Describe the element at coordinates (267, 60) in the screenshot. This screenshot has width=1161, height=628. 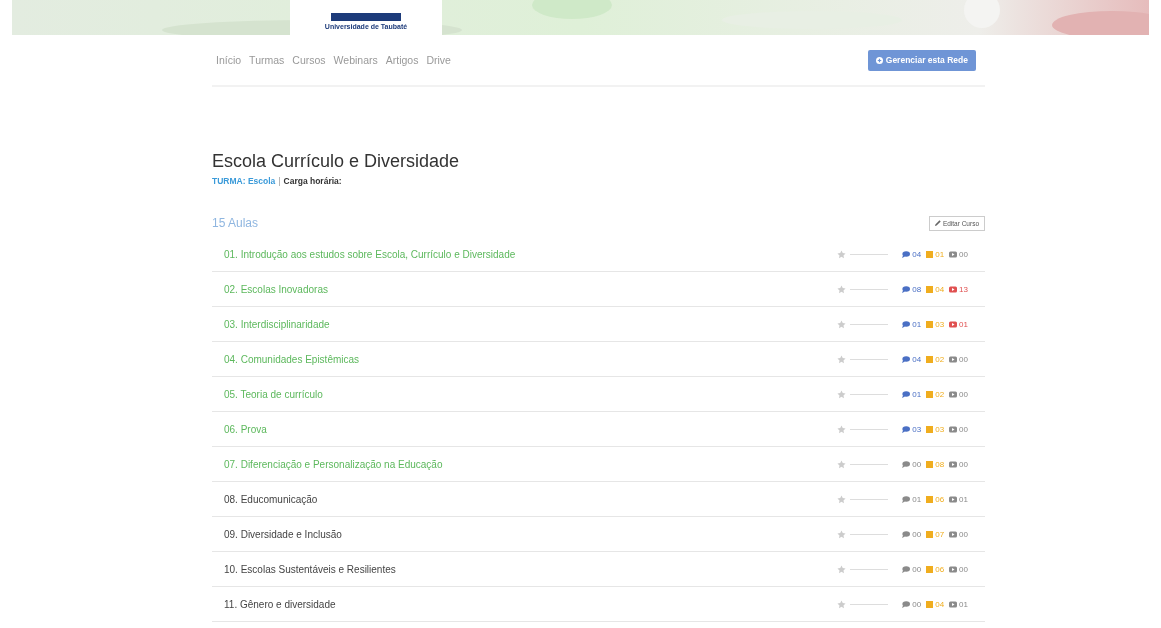
I see `nav-link: Turmas` at that location.